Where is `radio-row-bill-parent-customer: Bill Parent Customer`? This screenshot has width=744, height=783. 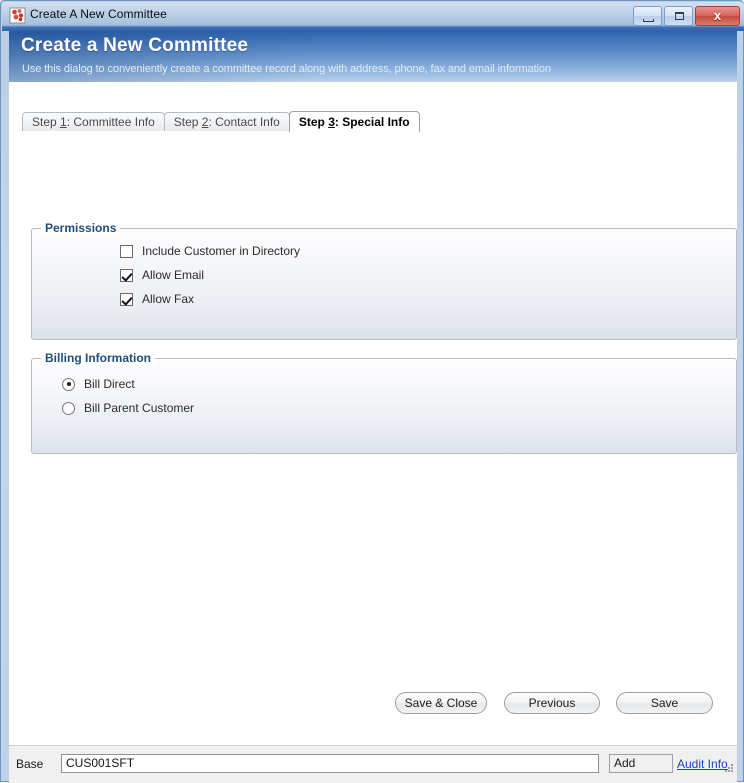 radio-row-bill-parent-customer: Bill Parent Customer is located at coordinates (128, 408).